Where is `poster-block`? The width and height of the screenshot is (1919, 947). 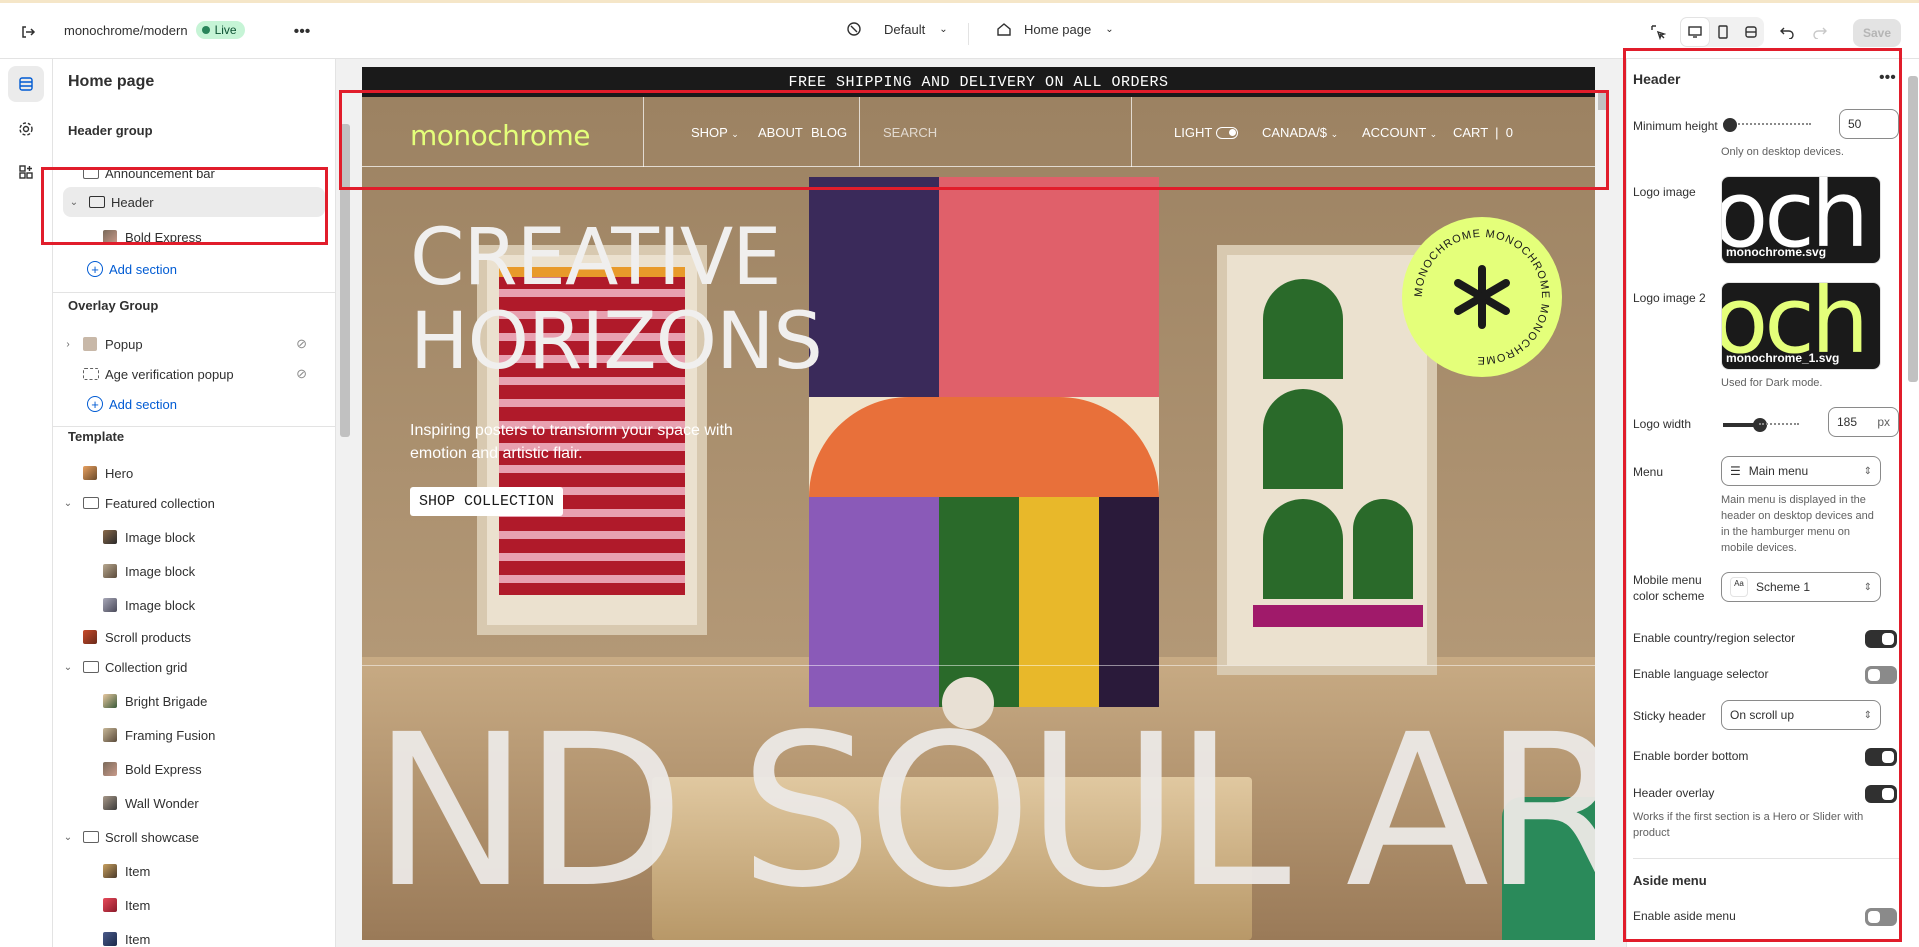
poster-block is located at coordinates (874, 602).